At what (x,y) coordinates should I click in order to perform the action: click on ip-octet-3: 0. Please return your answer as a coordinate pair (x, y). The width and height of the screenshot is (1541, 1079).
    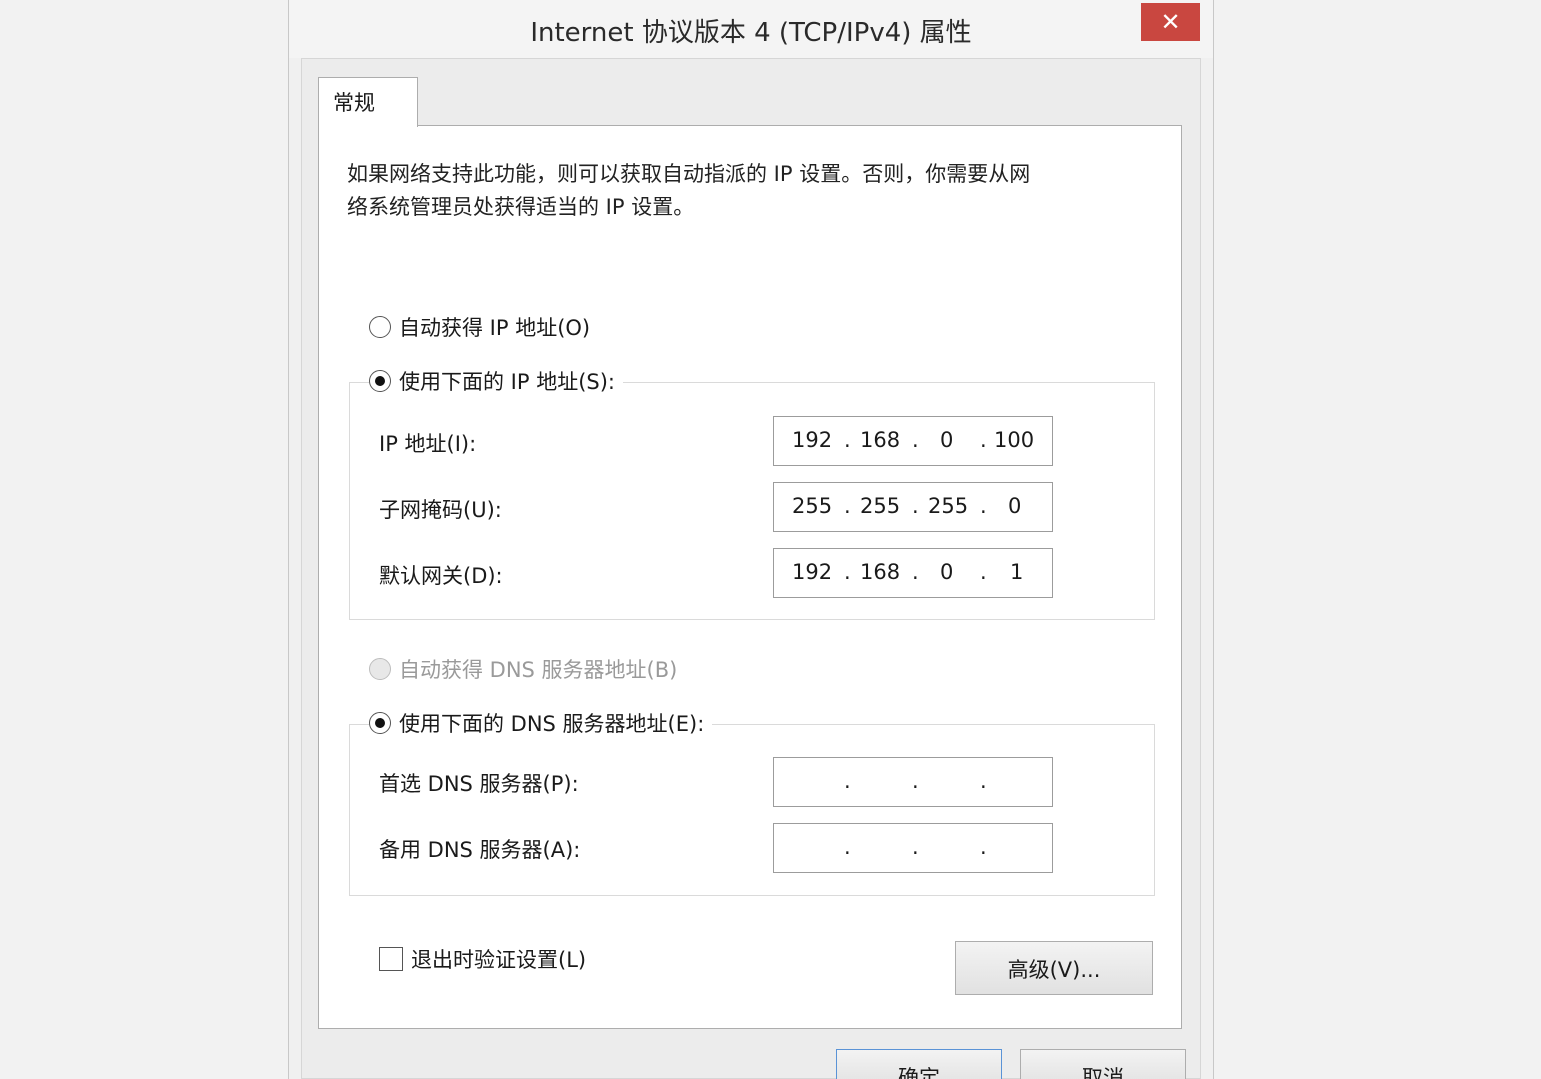
    Looking at the image, I should click on (947, 440).